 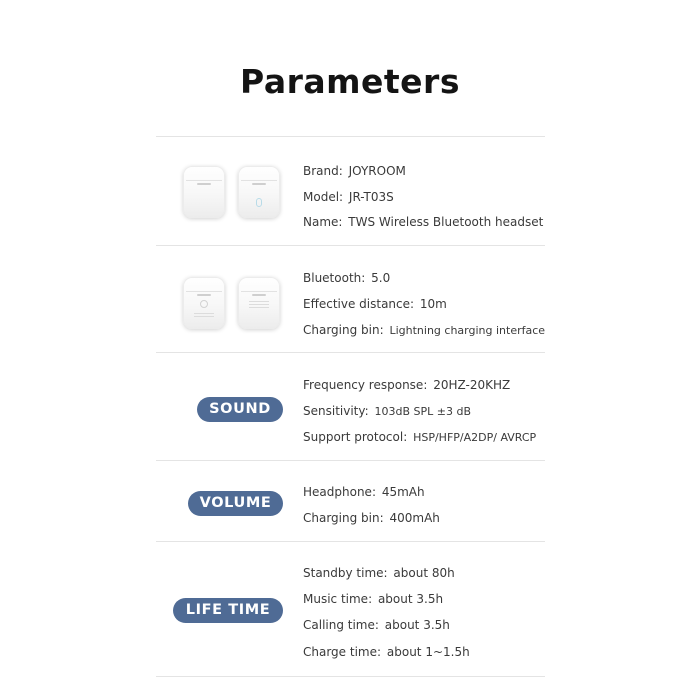 What do you see at coordinates (364, 492) in the screenshot?
I see `spec-row-headphone-battery: Headphone: 45mAh` at bounding box center [364, 492].